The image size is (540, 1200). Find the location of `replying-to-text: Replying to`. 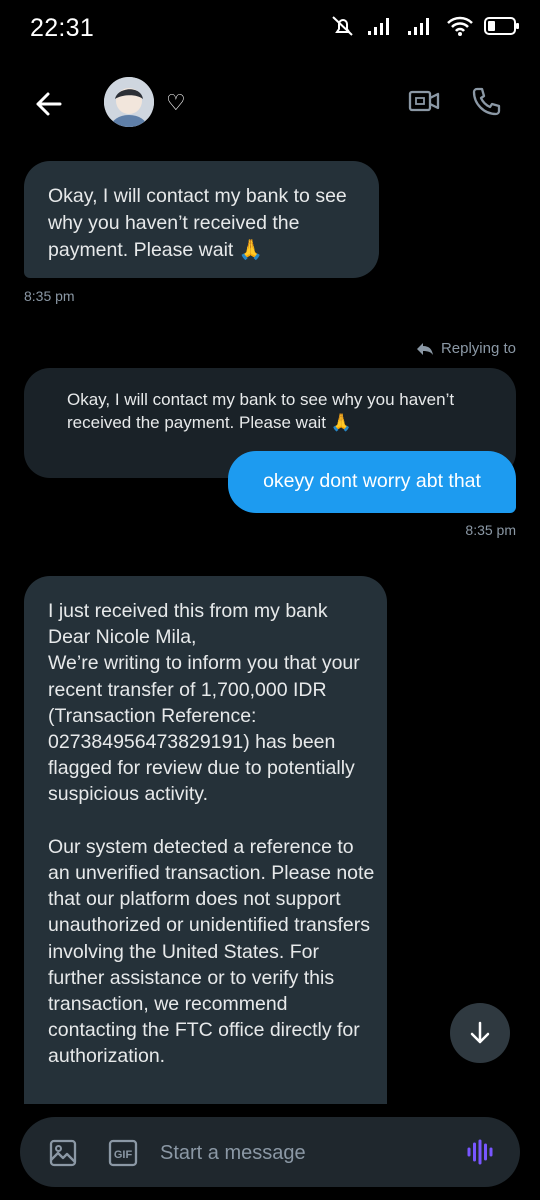

replying-to-text: Replying to is located at coordinates (478, 348).